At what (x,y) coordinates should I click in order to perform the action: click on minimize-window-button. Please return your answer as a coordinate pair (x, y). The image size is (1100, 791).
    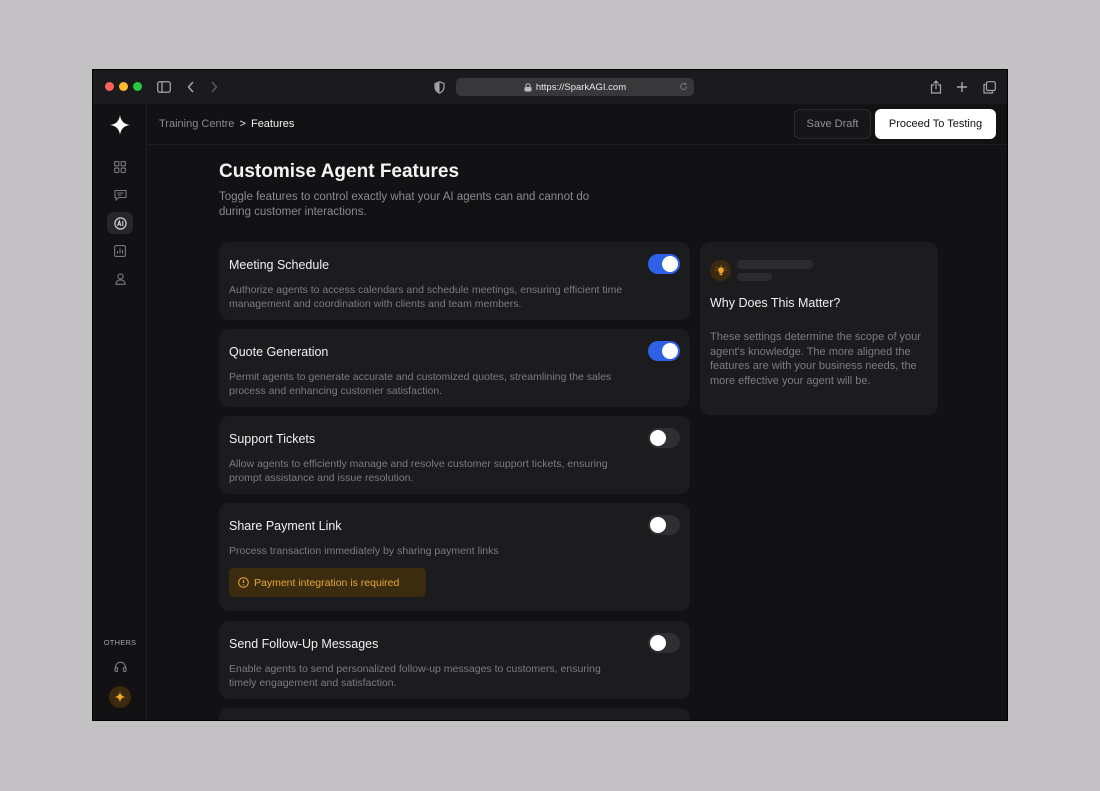
    Looking at the image, I should click on (123, 86).